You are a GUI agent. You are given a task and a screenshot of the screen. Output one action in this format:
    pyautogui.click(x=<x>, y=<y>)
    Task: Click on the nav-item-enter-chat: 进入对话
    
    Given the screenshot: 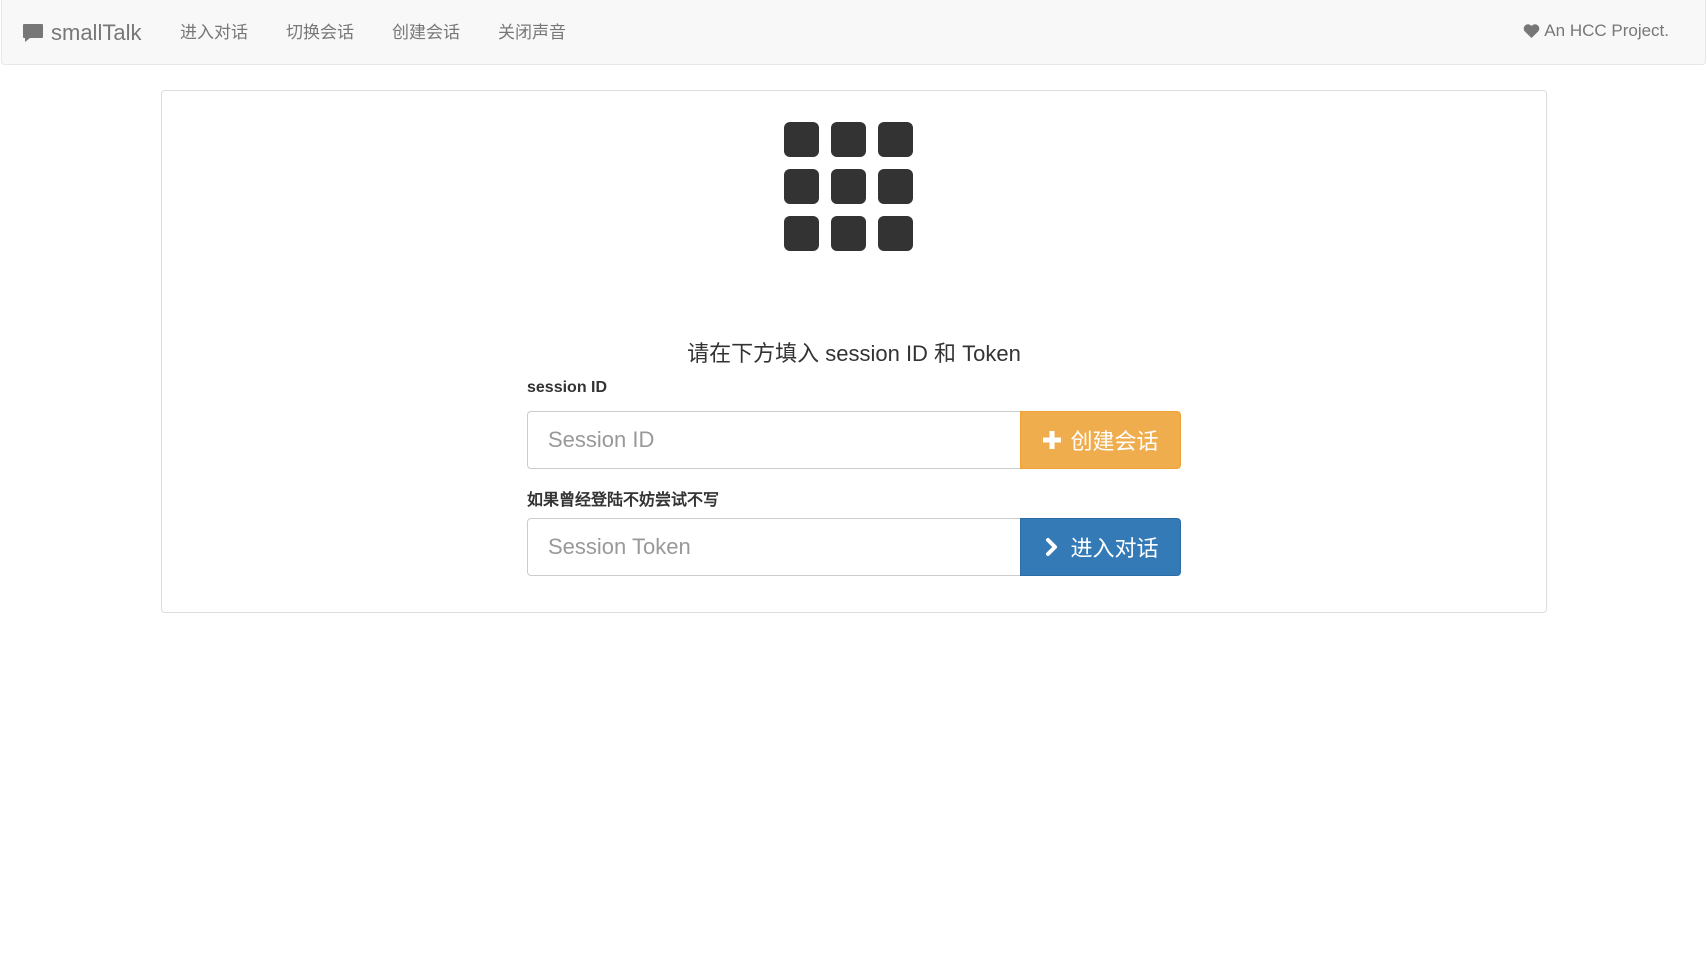 What is the action you would take?
    pyautogui.click(x=214, y=30)
    